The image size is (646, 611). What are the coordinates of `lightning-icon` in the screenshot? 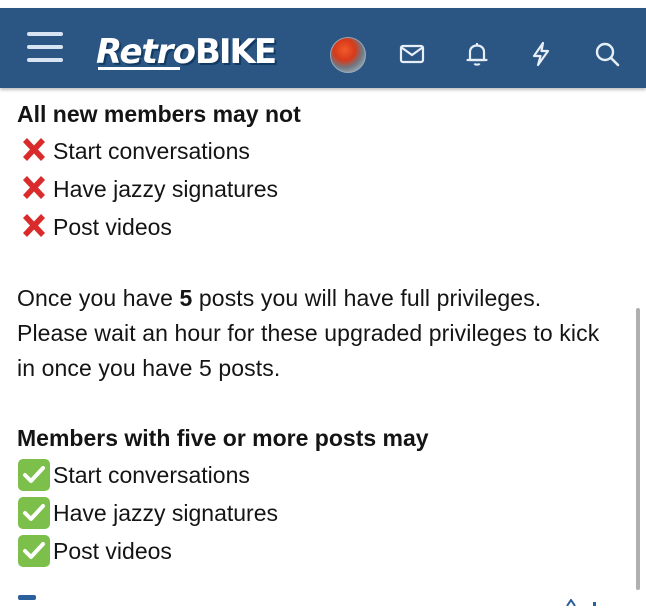 It's located at (541, 54).